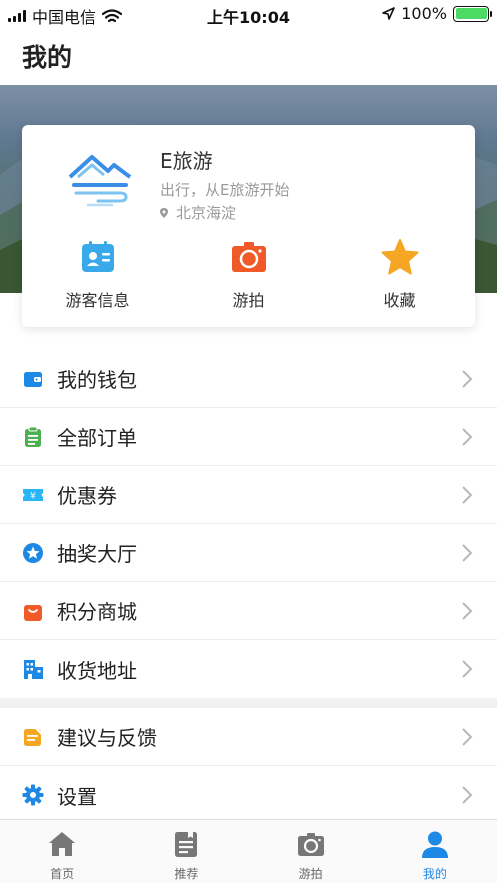  I want to click on location-pin-icon, so click(164, 212).